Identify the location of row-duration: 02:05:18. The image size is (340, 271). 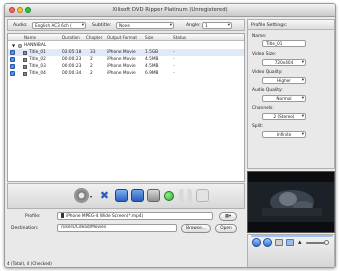
(72, 52).